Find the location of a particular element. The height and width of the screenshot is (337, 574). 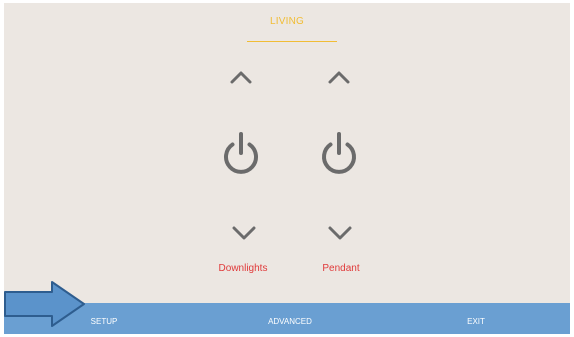

arrow-right-icon is located at coordinates (44, 304).